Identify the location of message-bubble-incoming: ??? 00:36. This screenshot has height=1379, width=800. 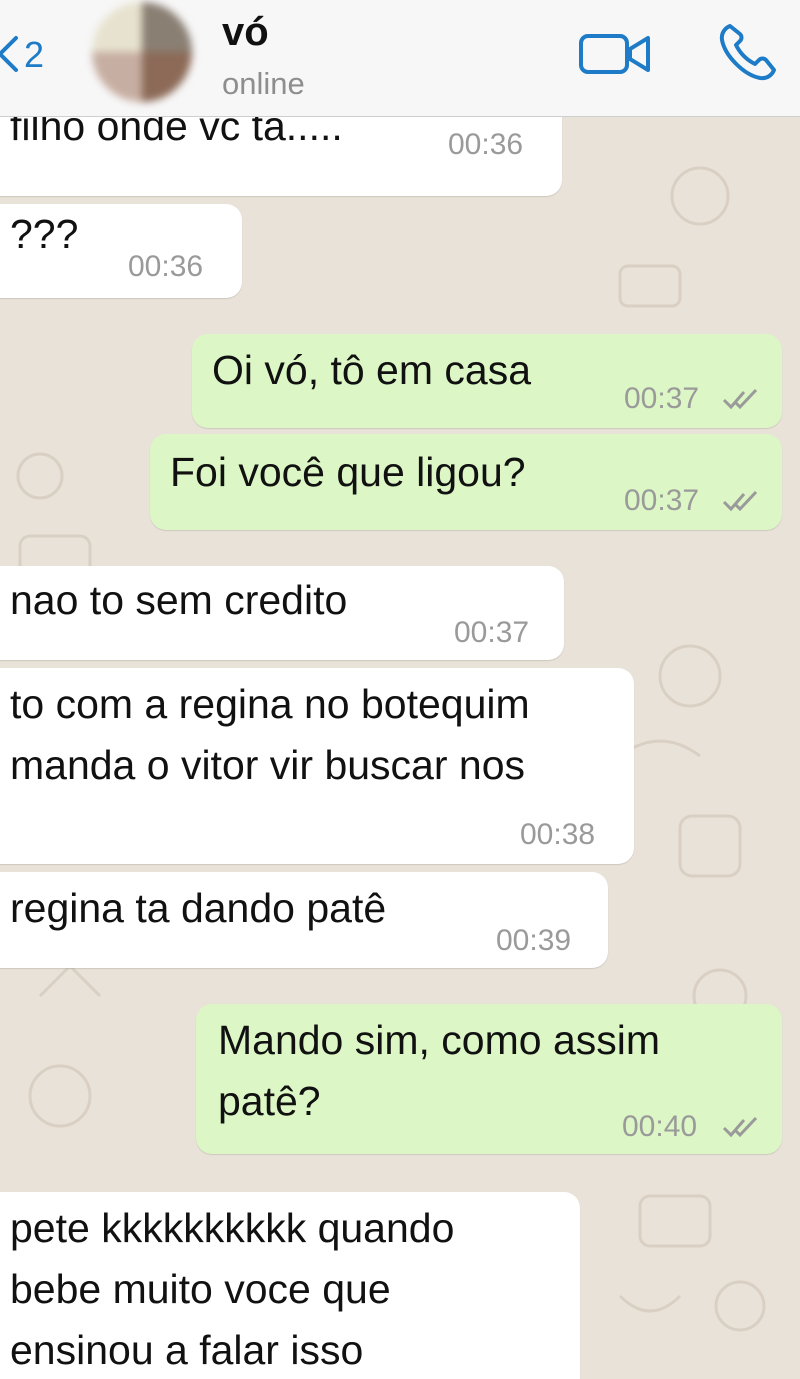
(121, 251).